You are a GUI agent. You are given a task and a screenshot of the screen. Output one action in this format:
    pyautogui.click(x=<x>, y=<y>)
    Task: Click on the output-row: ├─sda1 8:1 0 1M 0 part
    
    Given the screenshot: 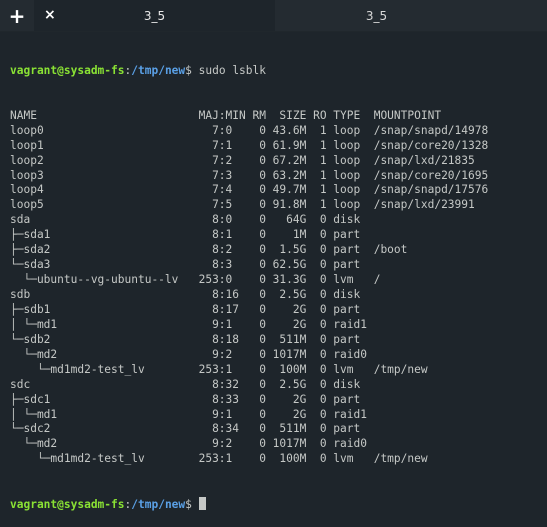 What is the action you would take?
    pyautogui.click(x=185, y=235)
    